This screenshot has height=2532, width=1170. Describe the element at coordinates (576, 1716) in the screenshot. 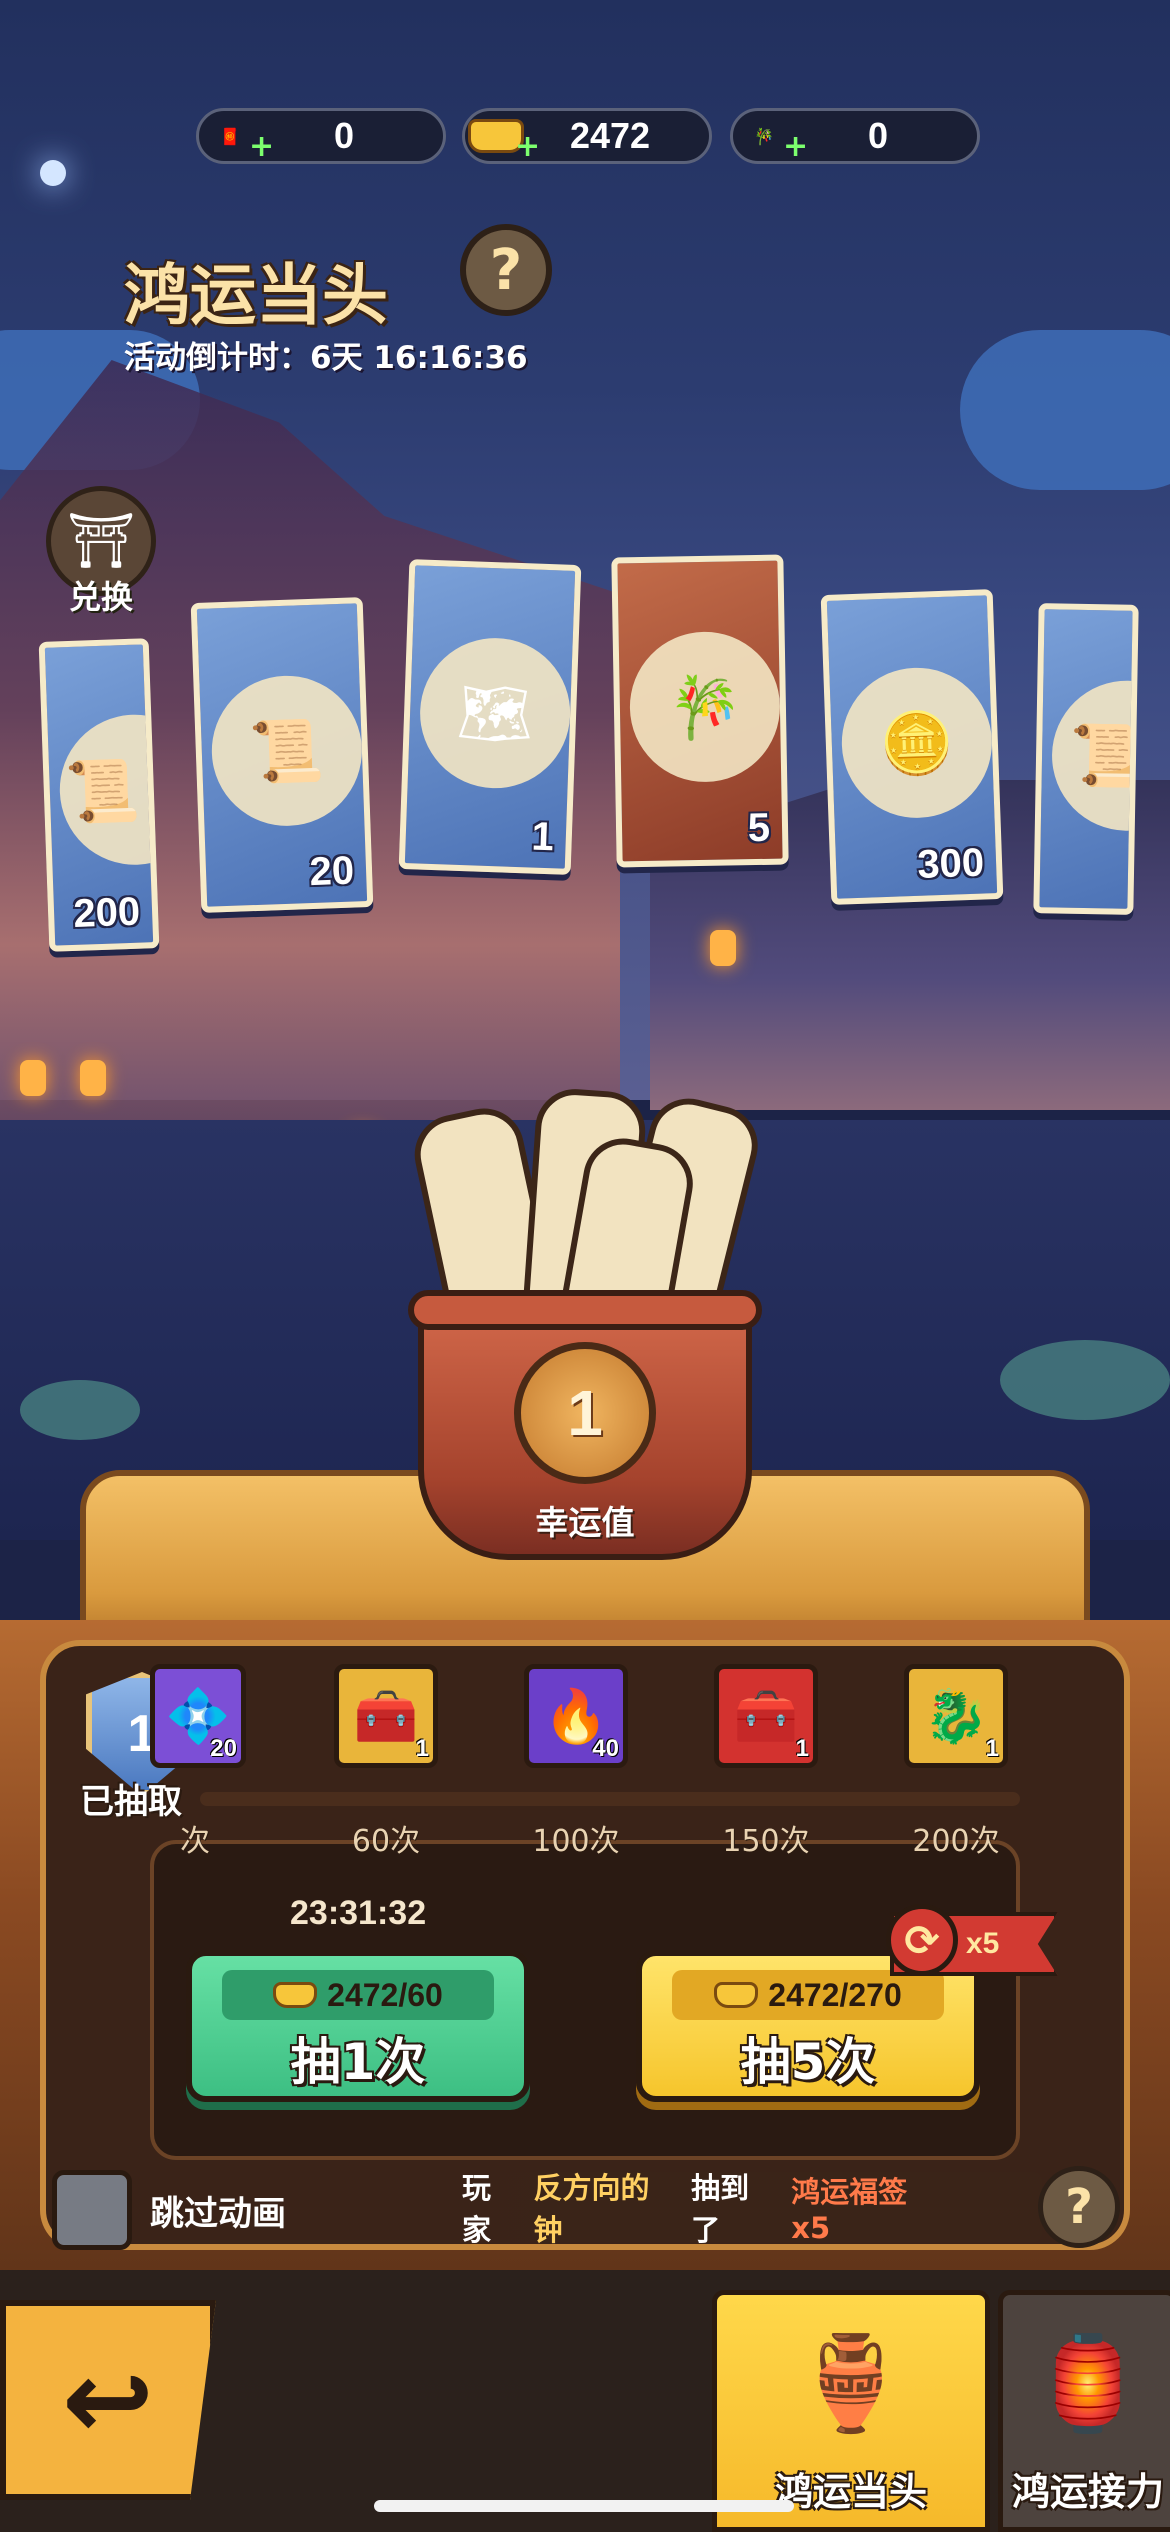

I see `milestone-reward: 🔥 40` at that location.